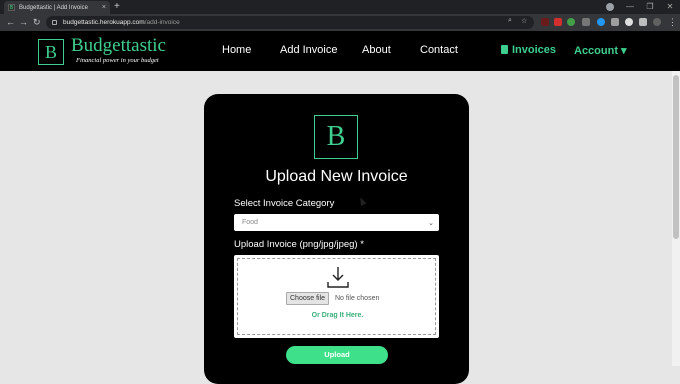 The width and height of the screenshot is (680, 384). Describe the element at coordinates (23, 22) in the screenshot. I see `forward-button: →` at that location.